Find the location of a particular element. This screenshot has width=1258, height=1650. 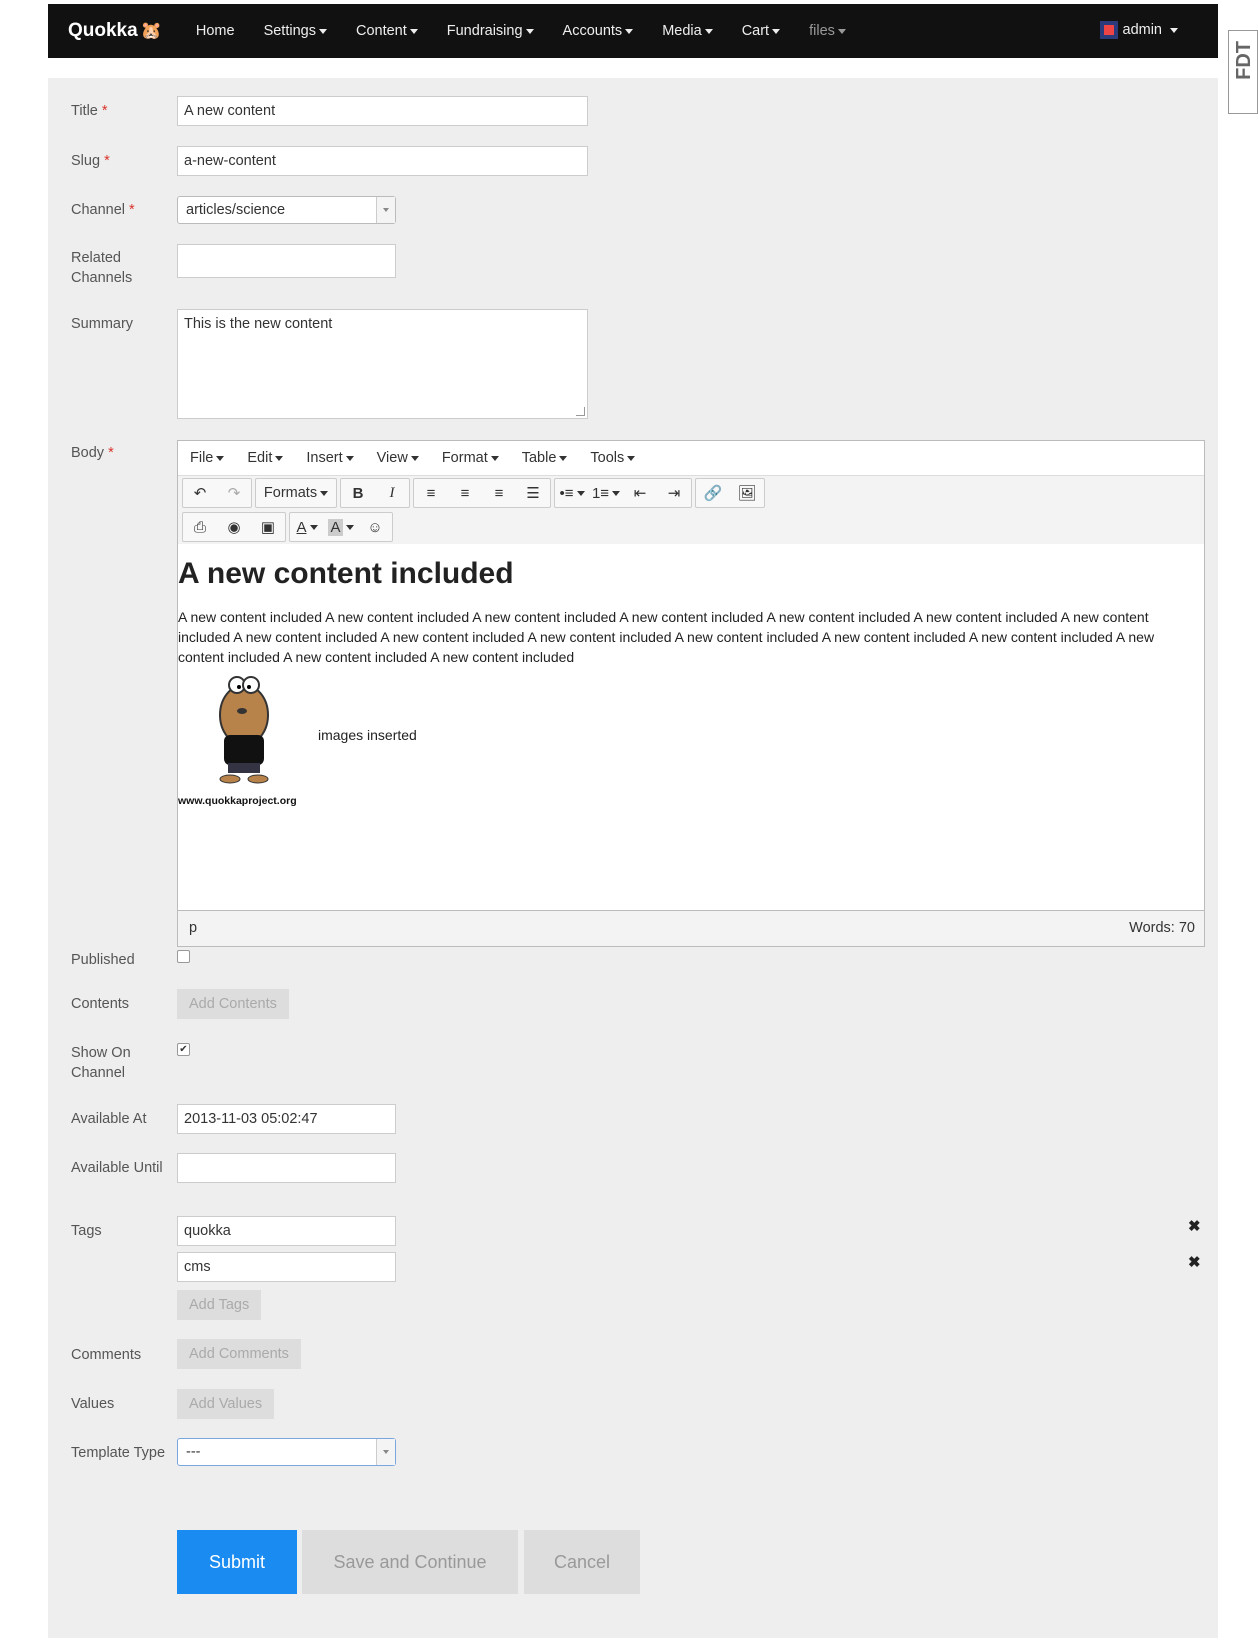

nav-content: Content is located at coordinates (387, 31).